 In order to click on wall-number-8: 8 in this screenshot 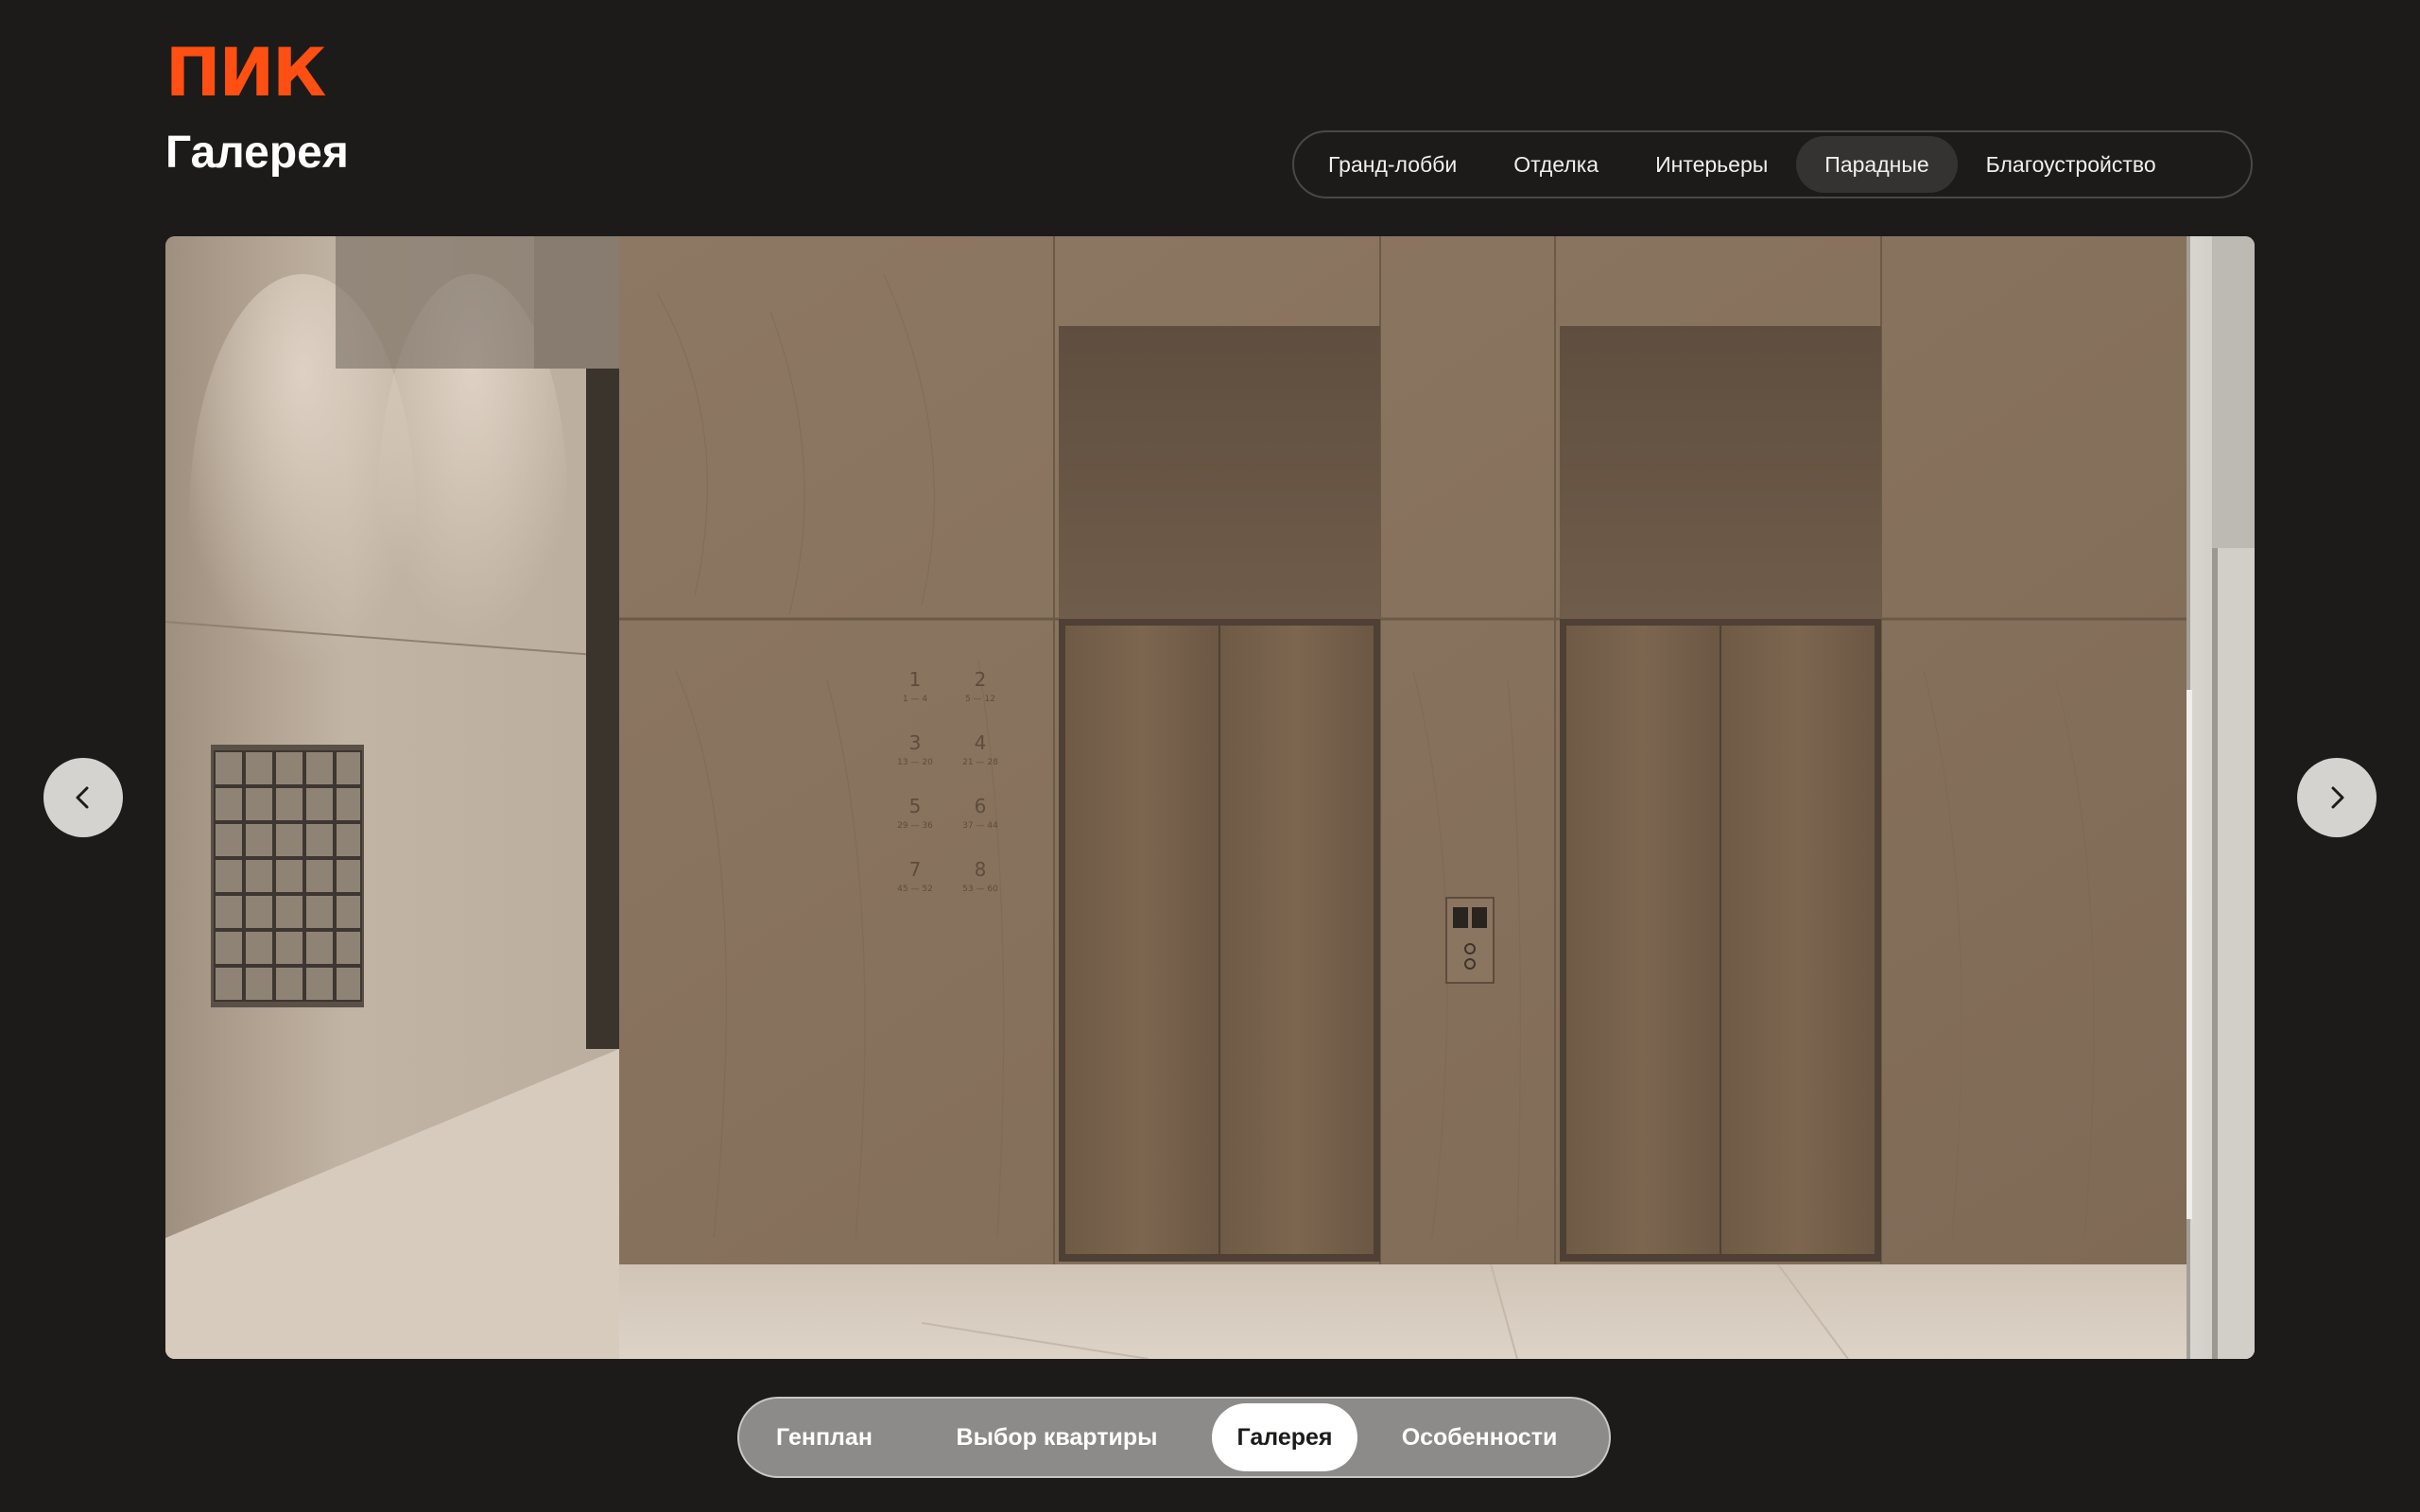, I will do `click(981, 869)`.